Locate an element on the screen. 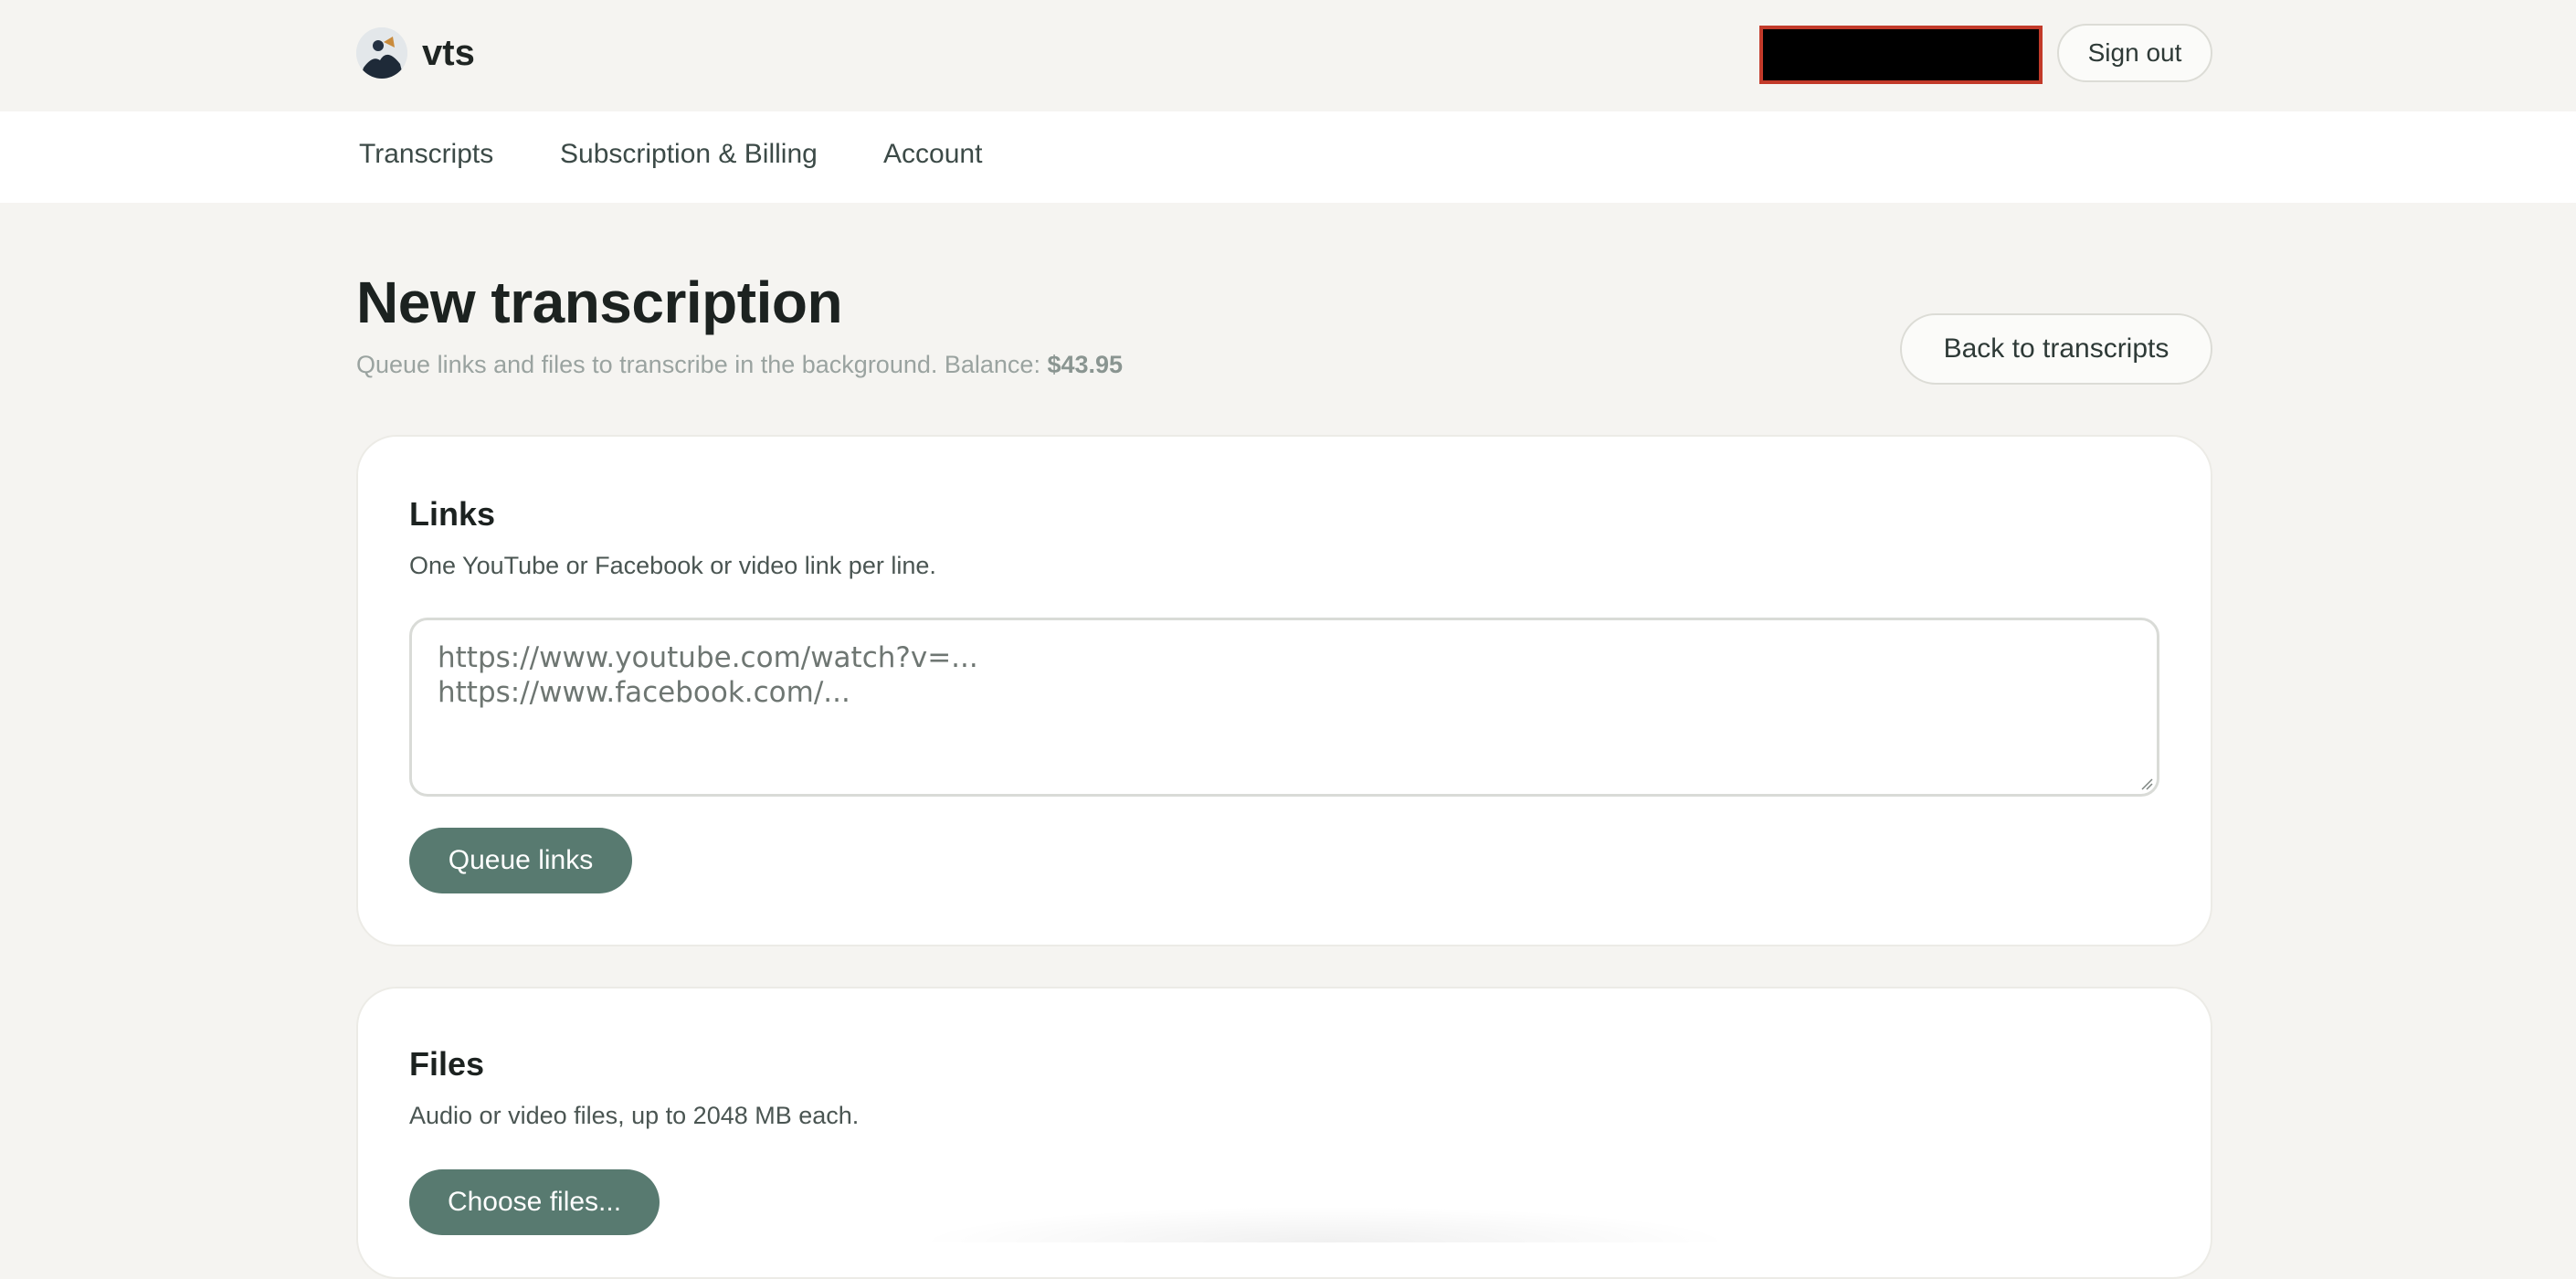 This screenshot has height=1279, width=2576. page-title: New transcription is located at coordinates (599, 302).